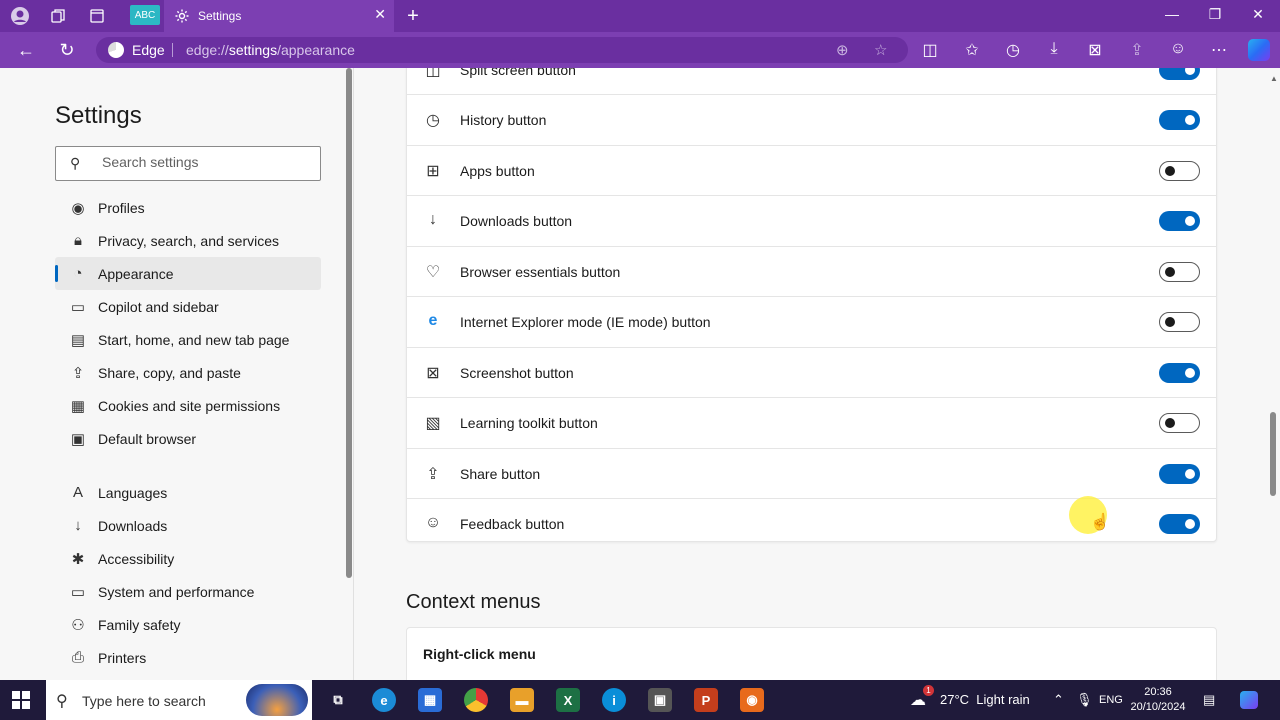 The image size is (1280, 720). I want to click on profile-badge: ABC, so click(145, 15).